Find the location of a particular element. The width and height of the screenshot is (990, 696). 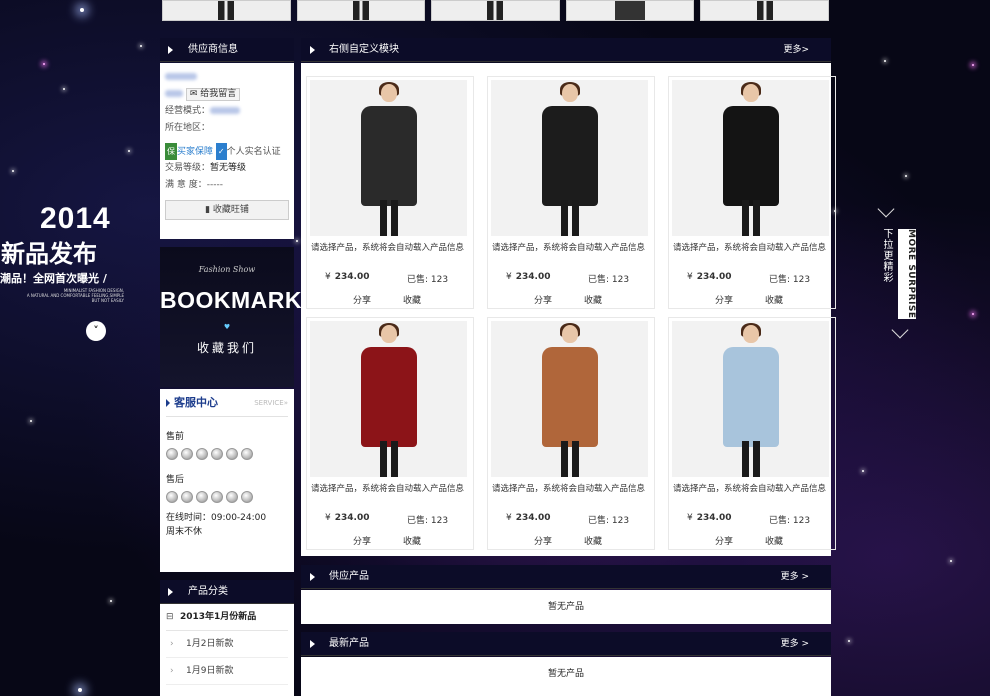

bookmark-banner: Fashion Show BOOKMARK ♥ 收藏我们 is located at coordinates (231, 317).